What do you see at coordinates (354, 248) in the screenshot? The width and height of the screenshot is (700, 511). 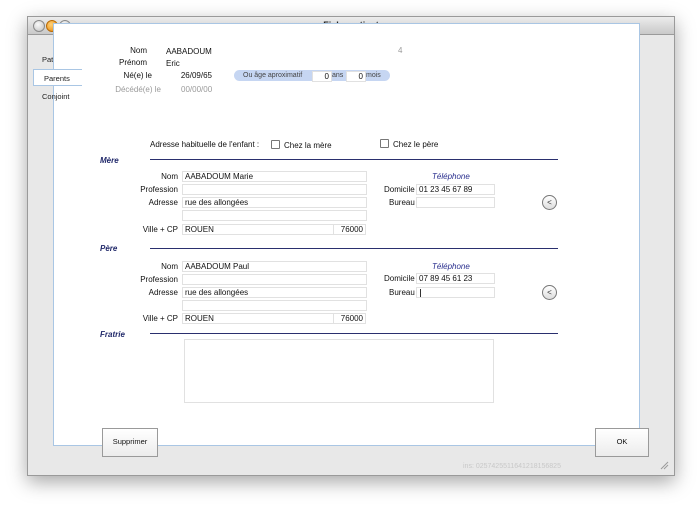 I see `pere-section-rule` at bounding box center [354, 248].